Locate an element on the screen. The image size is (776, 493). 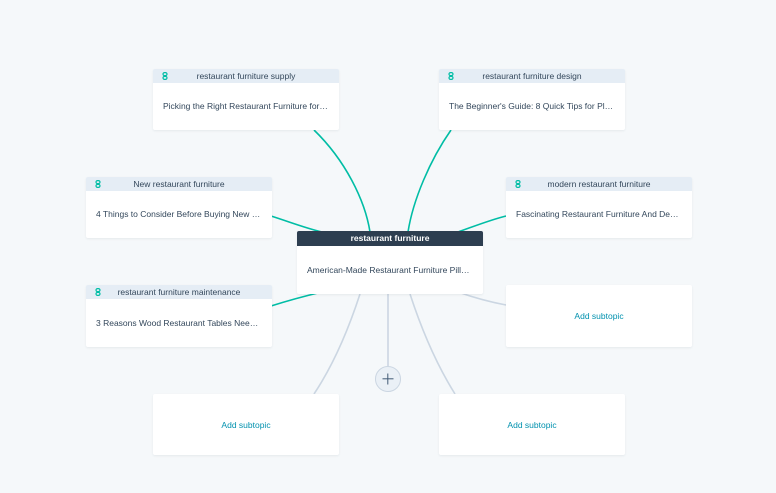
subtopic-header: New restaurant furniture is located at coordinates (179, 184).